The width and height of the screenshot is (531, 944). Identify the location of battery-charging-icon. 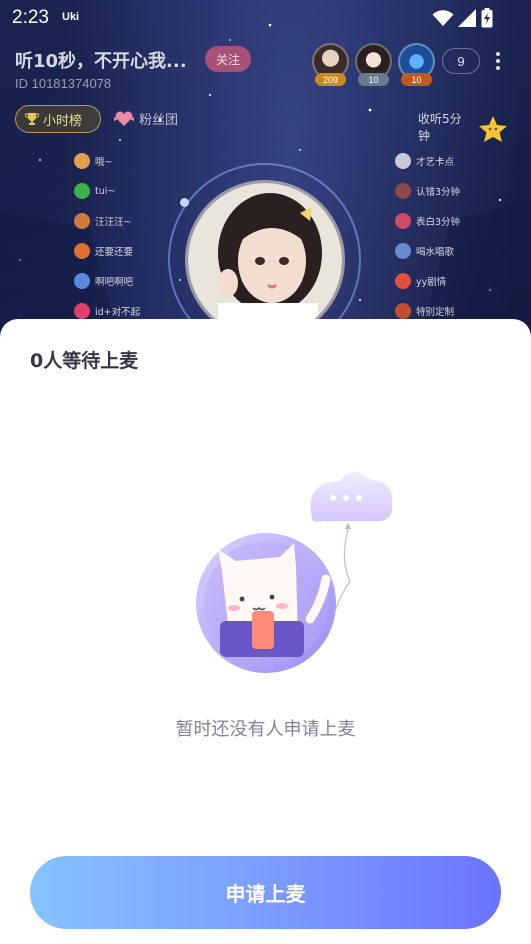
(487, 18).